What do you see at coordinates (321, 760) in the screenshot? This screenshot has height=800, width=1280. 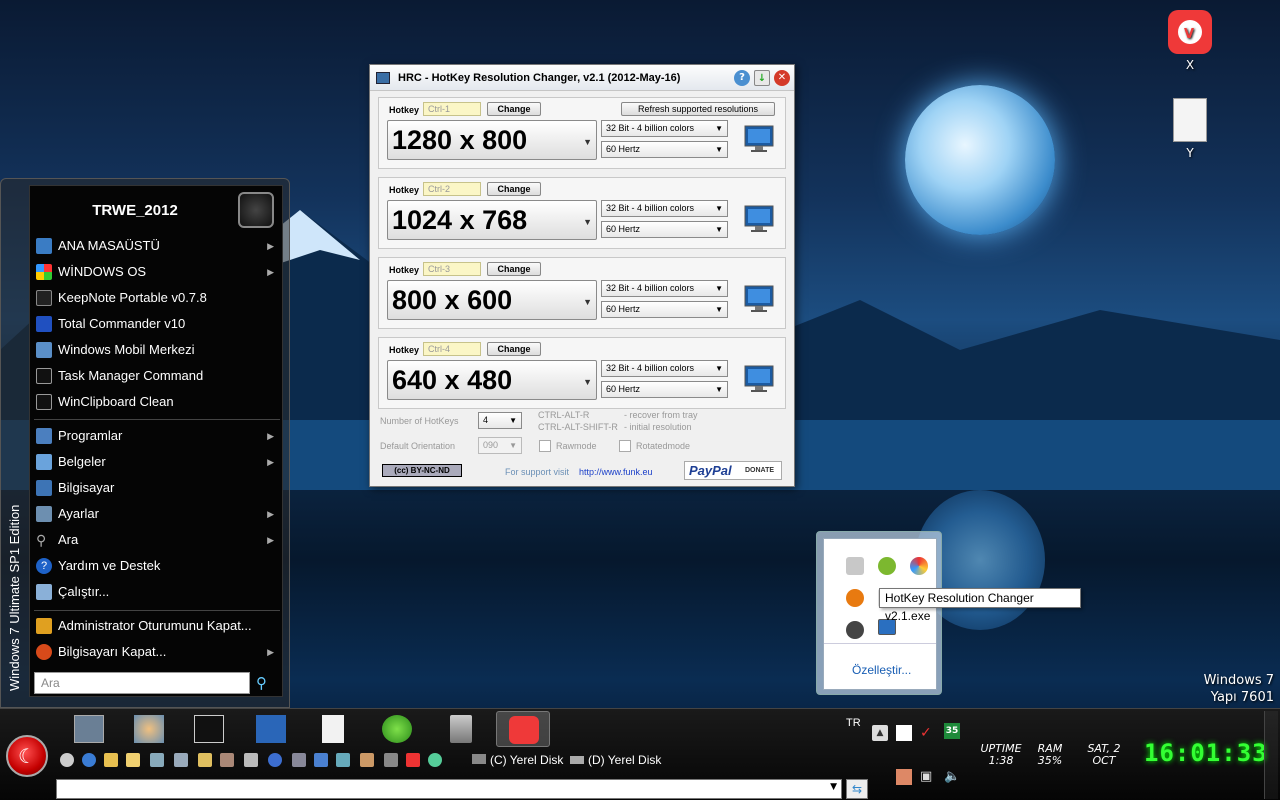 I see `app-icon` at bounding box center [321, 760].